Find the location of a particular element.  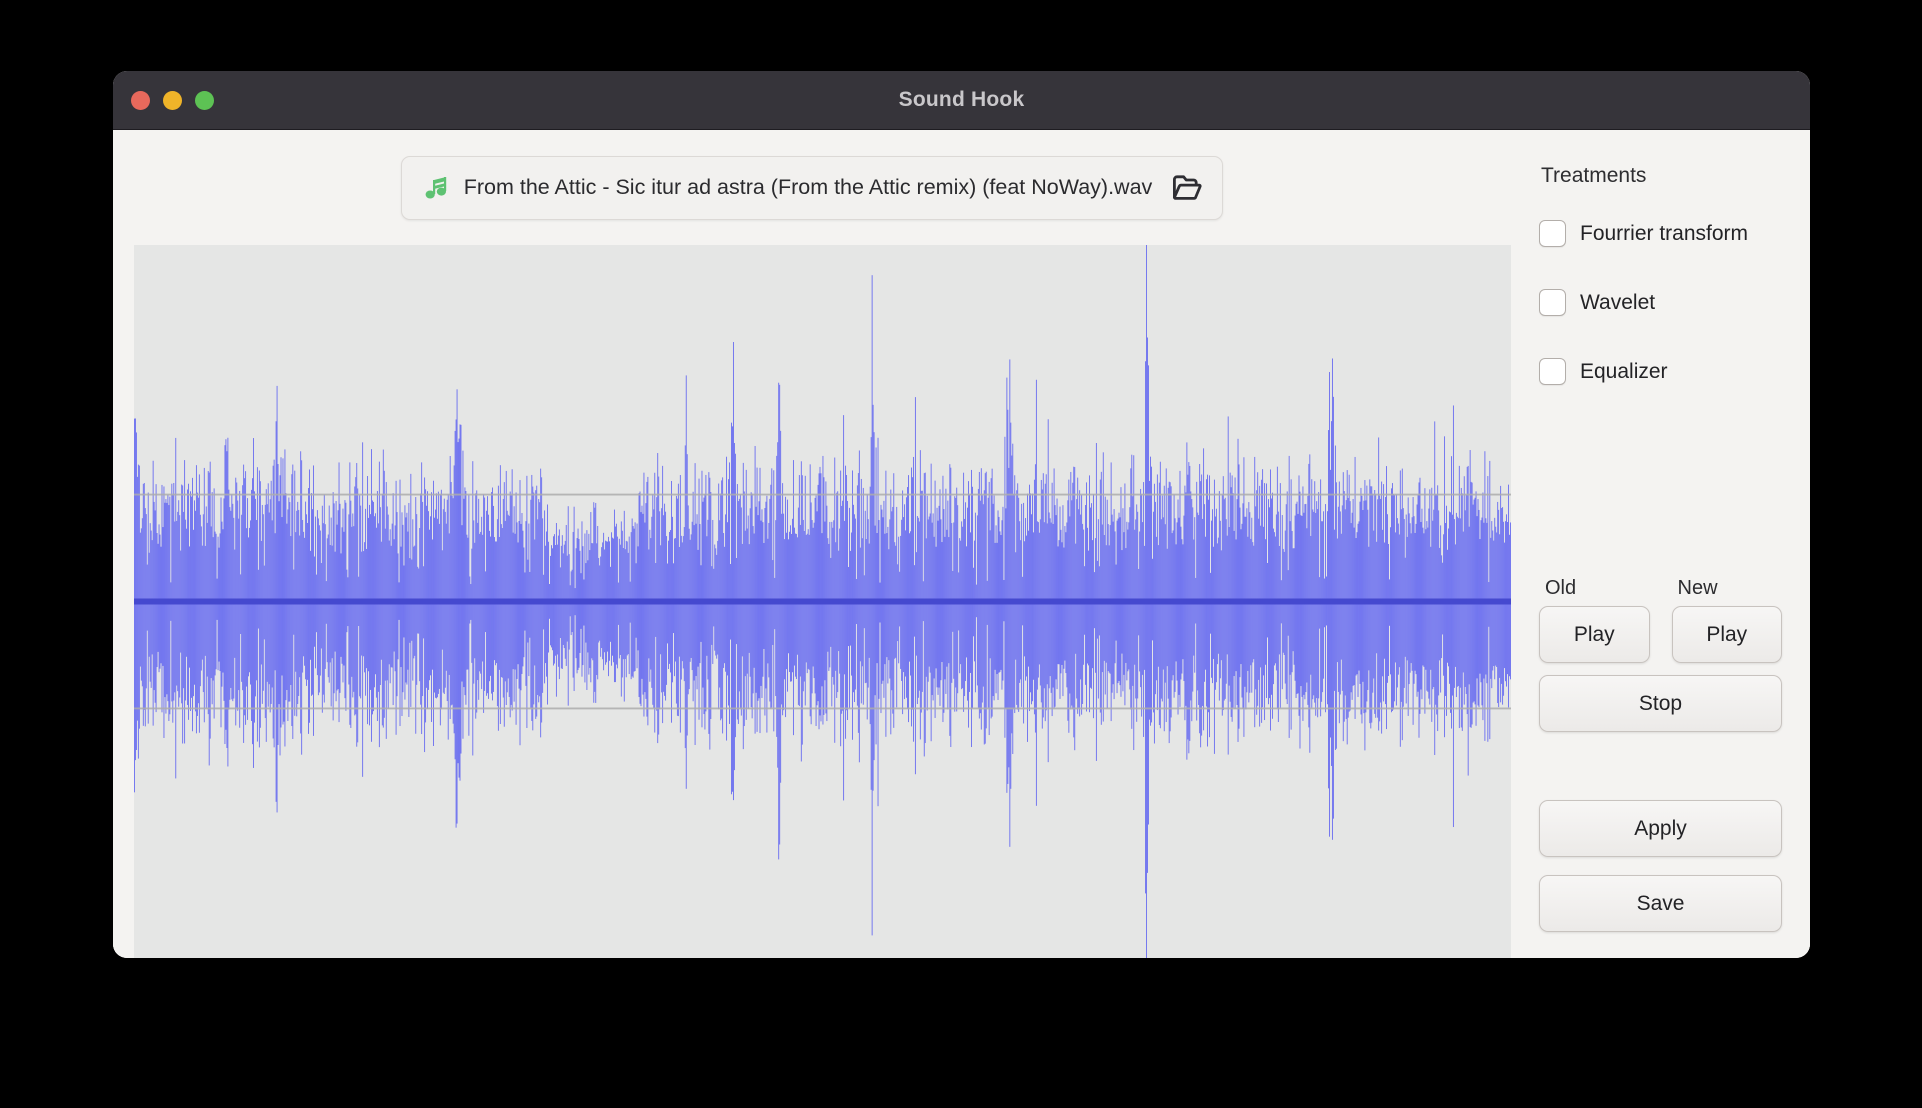

play-new-button: Play is located at coordinates (1726, 634).